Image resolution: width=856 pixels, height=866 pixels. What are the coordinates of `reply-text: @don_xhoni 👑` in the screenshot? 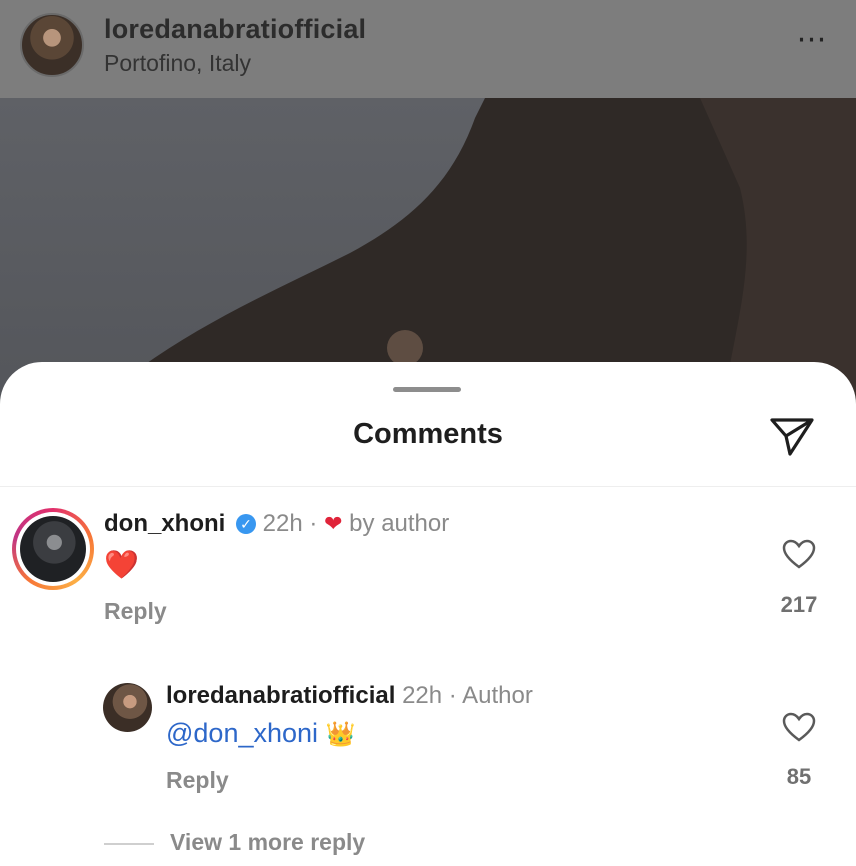 It's located at (260, 733).